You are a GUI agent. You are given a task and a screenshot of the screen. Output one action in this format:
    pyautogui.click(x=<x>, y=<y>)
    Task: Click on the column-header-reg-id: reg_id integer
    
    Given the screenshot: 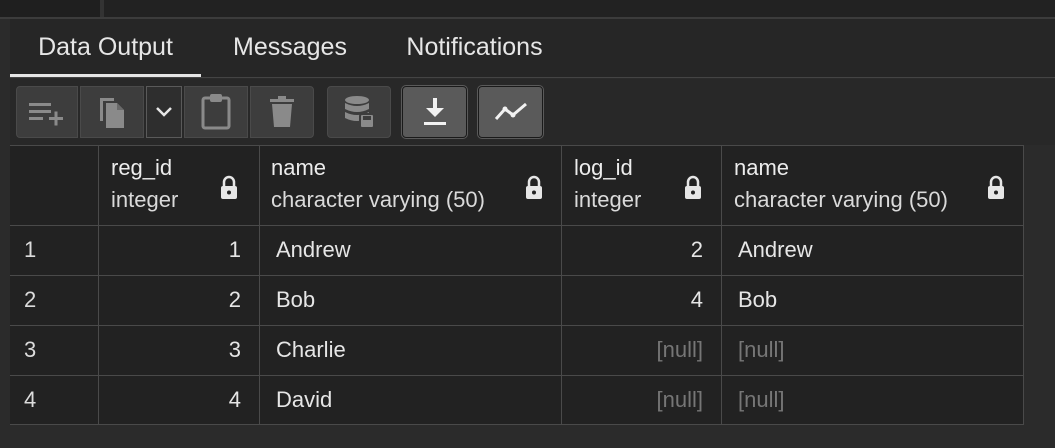 What is the action you would take?
    pyautogui.click(x=179, y=185)
    